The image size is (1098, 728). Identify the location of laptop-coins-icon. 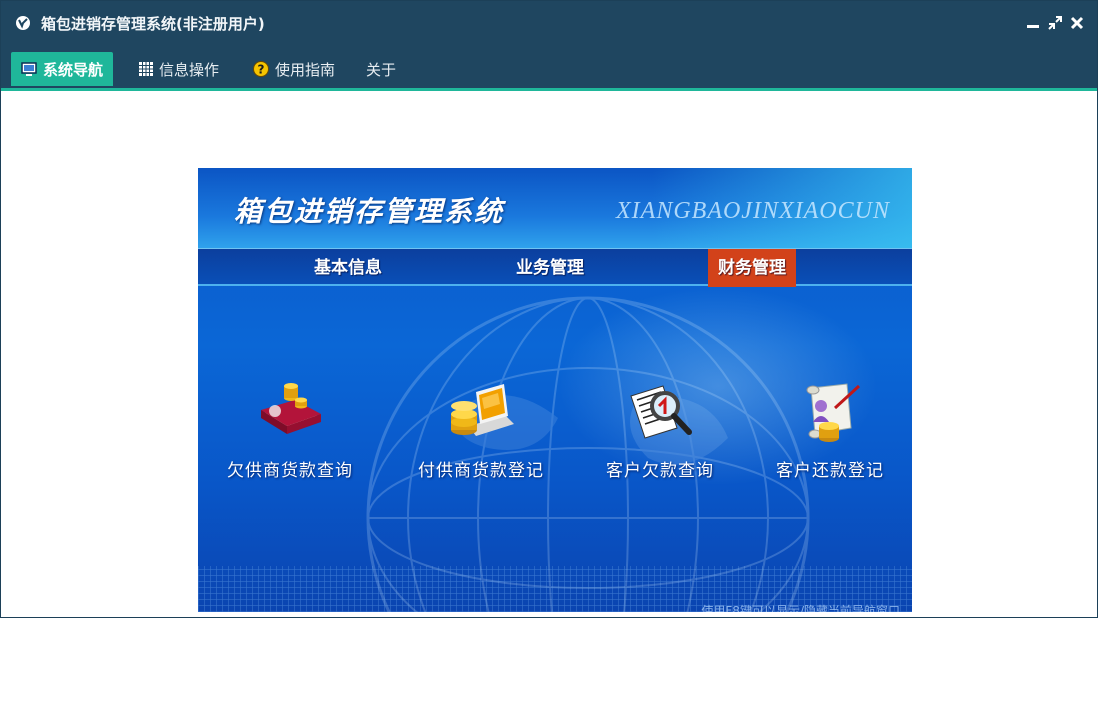
(482, 410).